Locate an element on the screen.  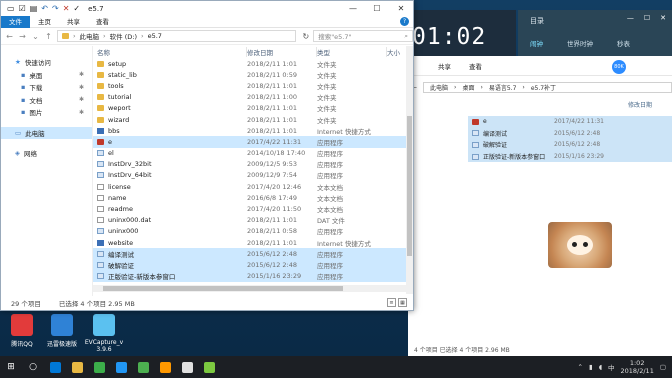
bg-address-bar: ← 此电脑 › 桌面 › 易语言5.7 › e5.7补丁 is located at coordinates (540, 87).